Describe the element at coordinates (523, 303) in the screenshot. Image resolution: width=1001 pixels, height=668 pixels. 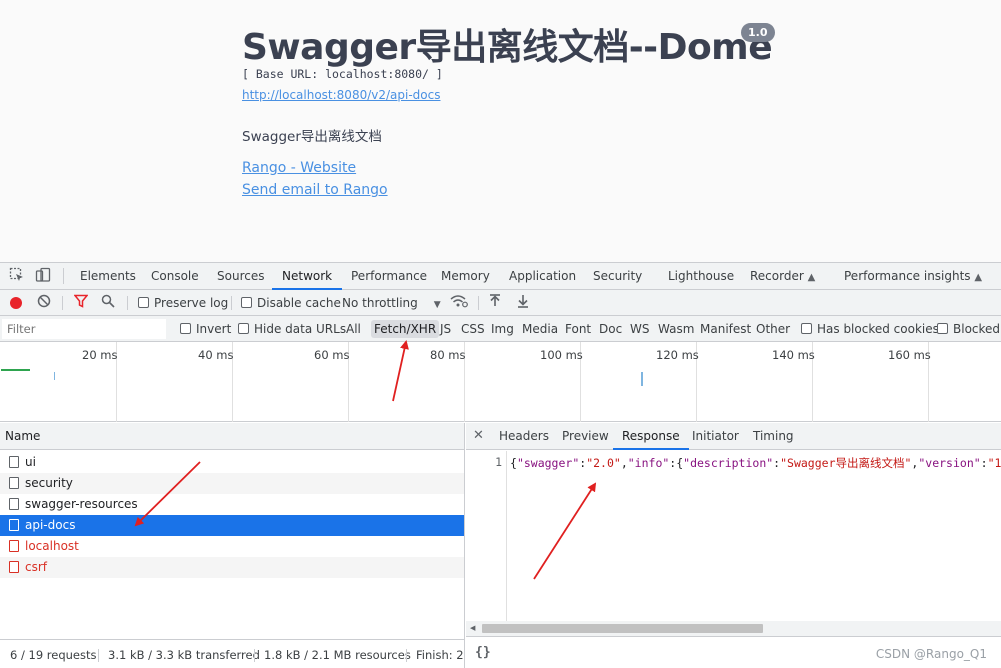
I see `export-har-icon` at that location.